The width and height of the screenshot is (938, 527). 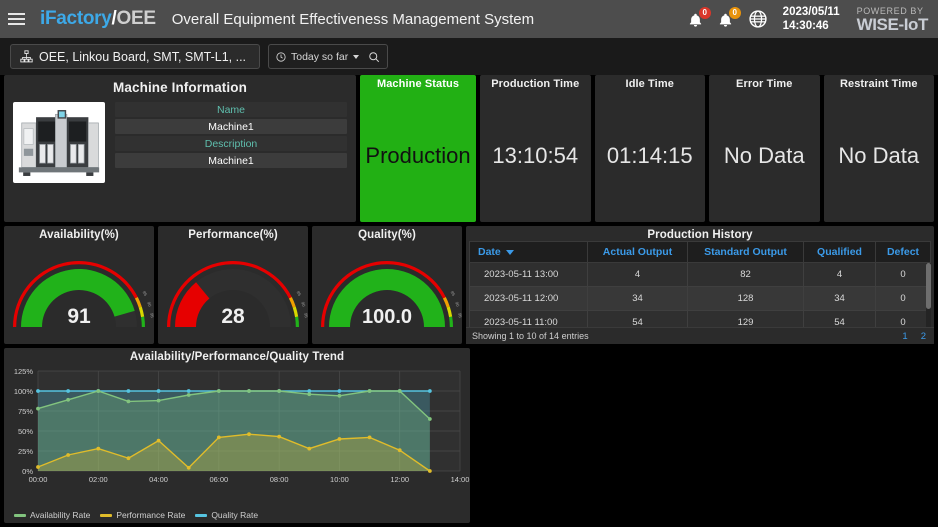 I want to click on pagination: 1 2, so click(x=914, y=336).